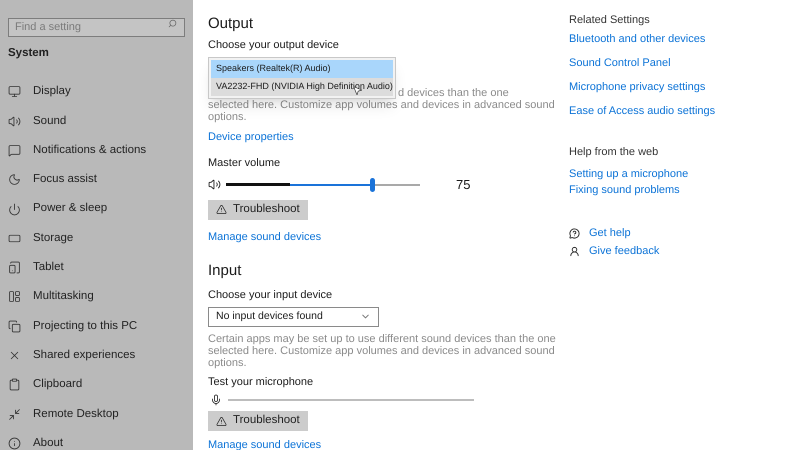 The height and width of the screenshot is (450, 800). What do you see at coordinates (14, 443) in the screenshot?
I see `info-icon` at bounding box center [14, 443].